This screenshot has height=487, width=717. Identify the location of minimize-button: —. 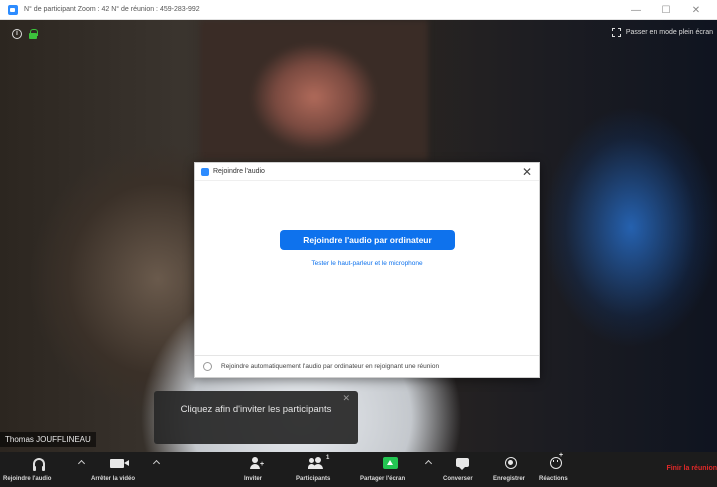
(636, 10).